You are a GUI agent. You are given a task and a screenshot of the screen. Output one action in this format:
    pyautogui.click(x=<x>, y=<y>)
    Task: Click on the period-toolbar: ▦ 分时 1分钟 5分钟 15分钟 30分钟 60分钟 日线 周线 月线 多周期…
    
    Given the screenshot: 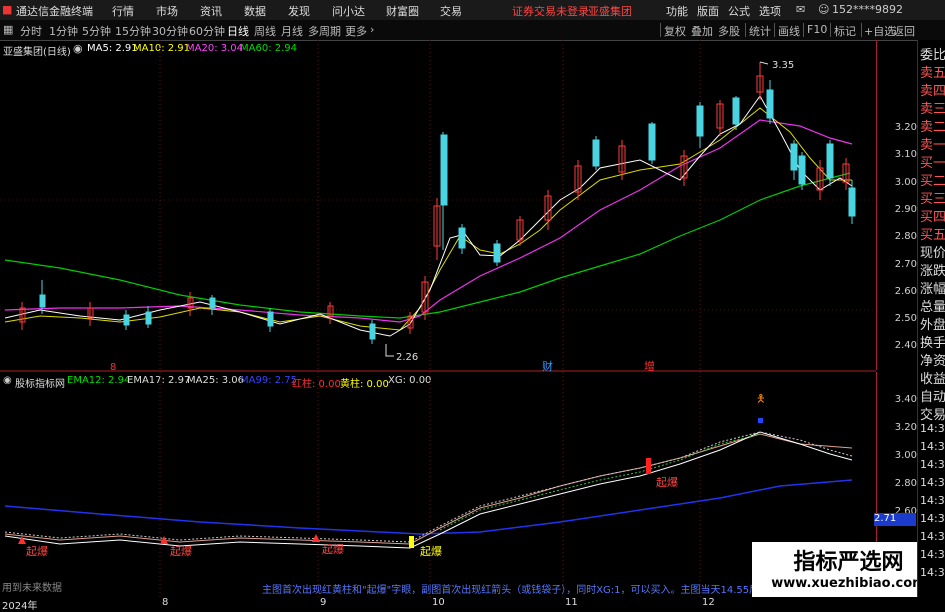 What is the action you would take?
    pyautogui.click(x=472, y=30)
    